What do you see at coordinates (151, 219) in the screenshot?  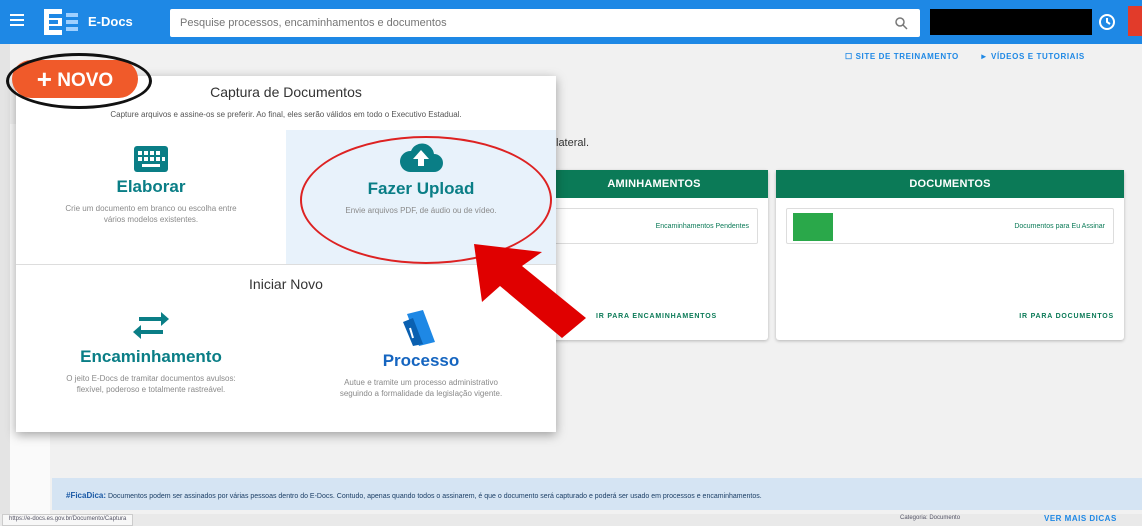 I see `option-desc-2: vários modelos existentes.` at bounding box center [151, 219].